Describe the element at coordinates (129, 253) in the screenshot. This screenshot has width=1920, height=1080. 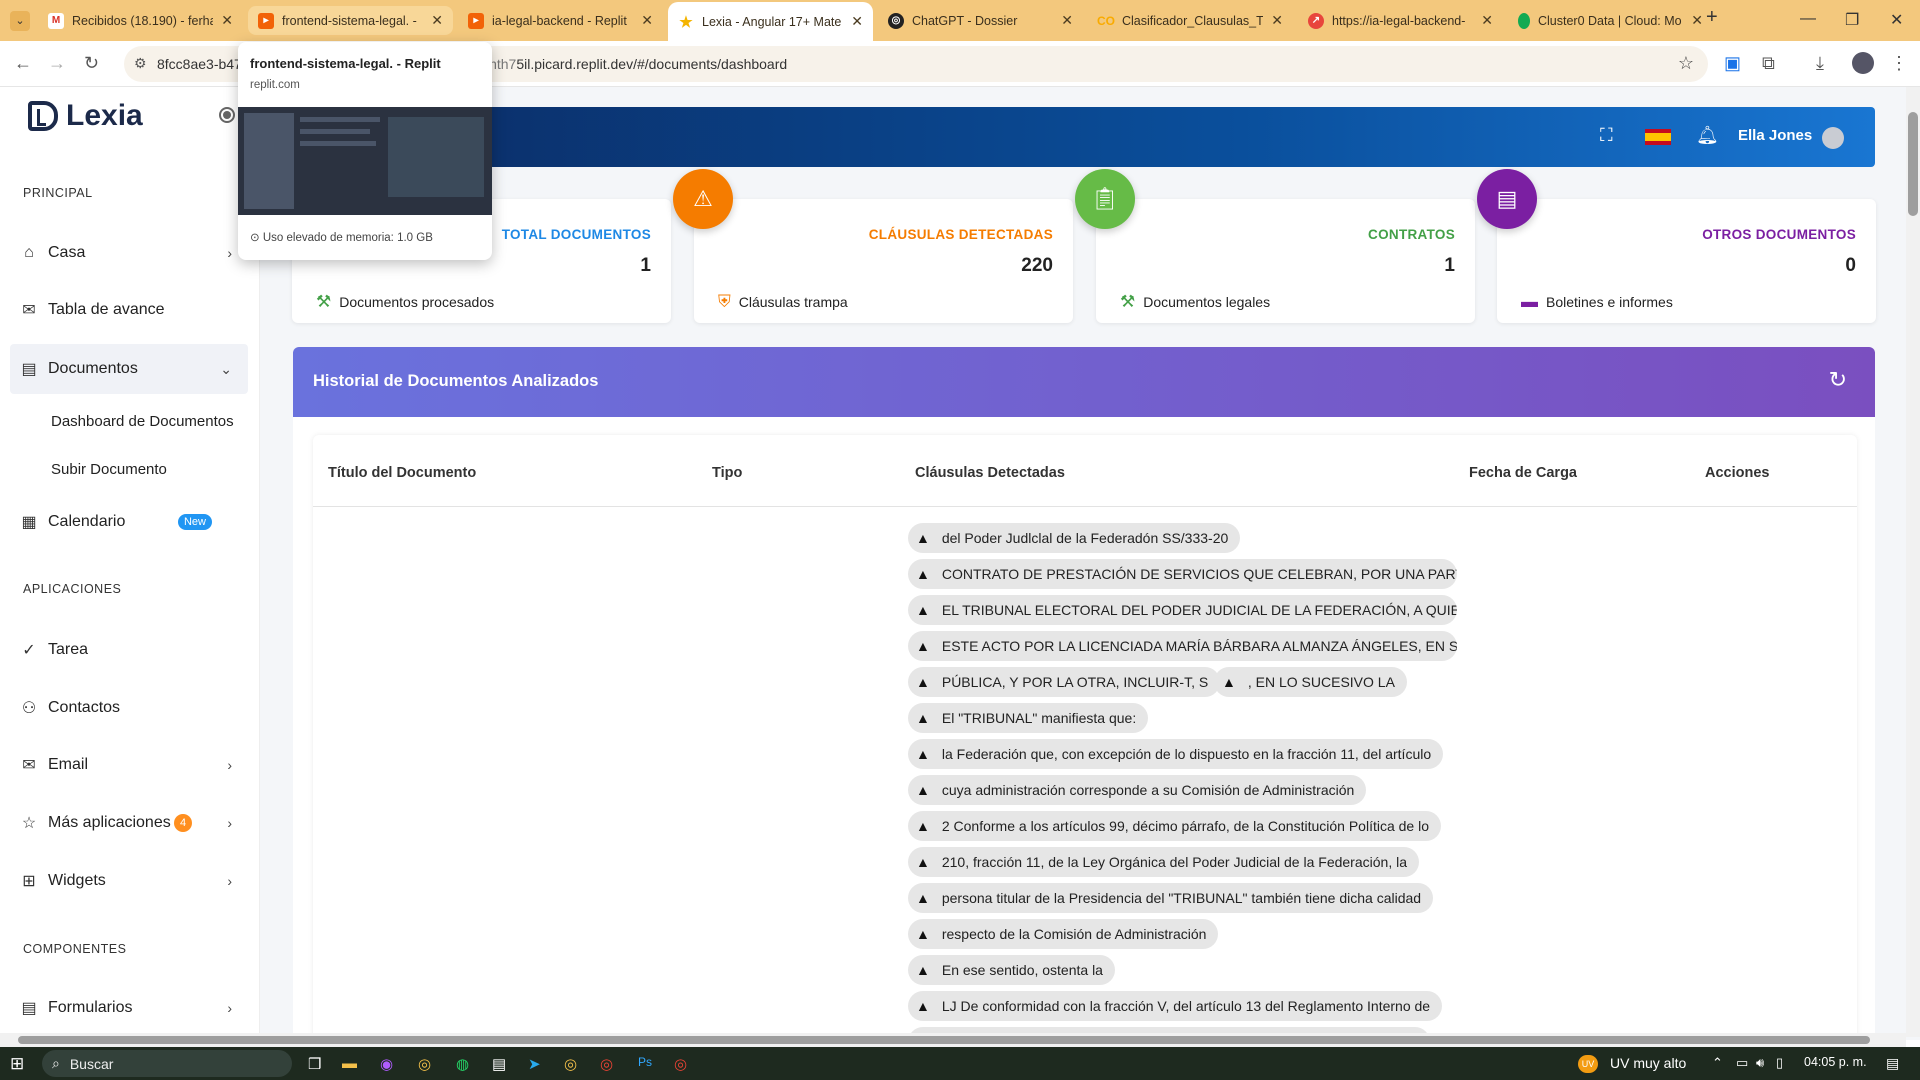
I see `sidebar-item-casa: ⌂ Casa ›` at that location.